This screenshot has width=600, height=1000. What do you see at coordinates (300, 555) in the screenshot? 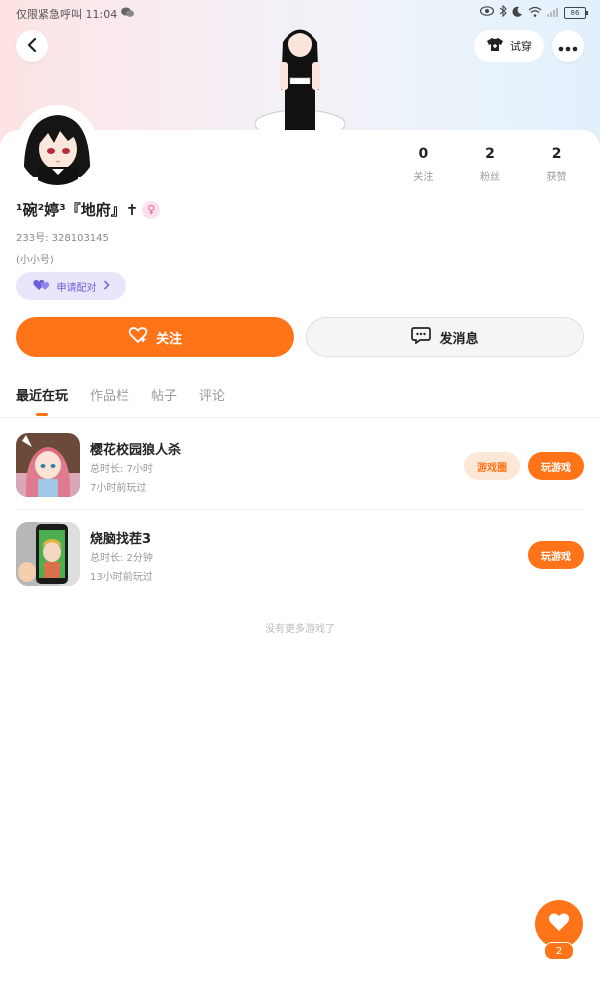
I see `game-item: 烧脑找茬3 总时长: 2分钟 13小时前玩过 玩游戏` at bounding box center [300, 555].